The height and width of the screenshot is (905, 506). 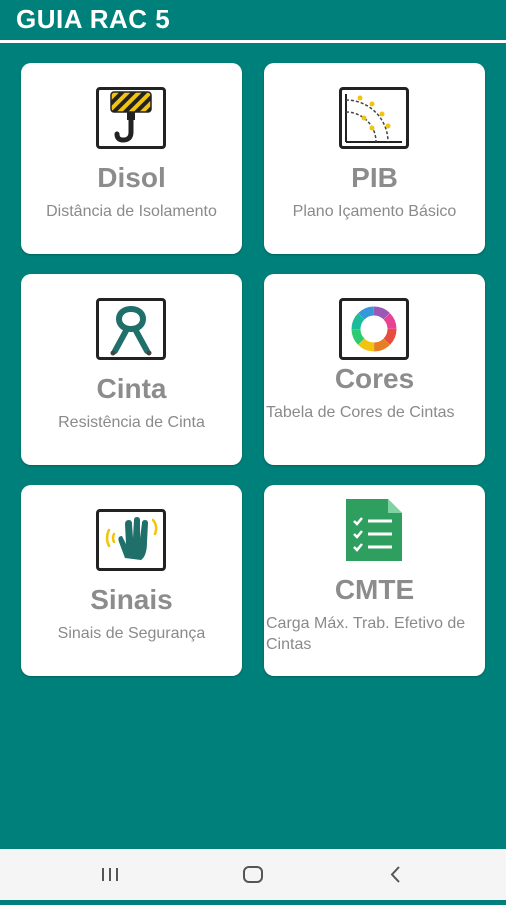 I want to click on color-wheel-icon, so click(x=374, y=329).